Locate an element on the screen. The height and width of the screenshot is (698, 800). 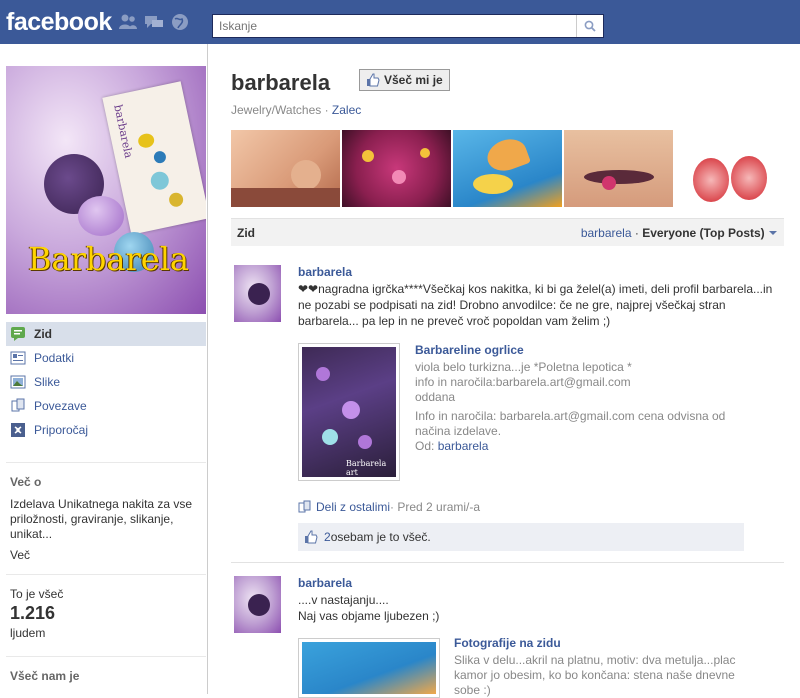
attachment-line: info in naročila:barbarela.art@gmail.com is located at coordinates (523, 382).